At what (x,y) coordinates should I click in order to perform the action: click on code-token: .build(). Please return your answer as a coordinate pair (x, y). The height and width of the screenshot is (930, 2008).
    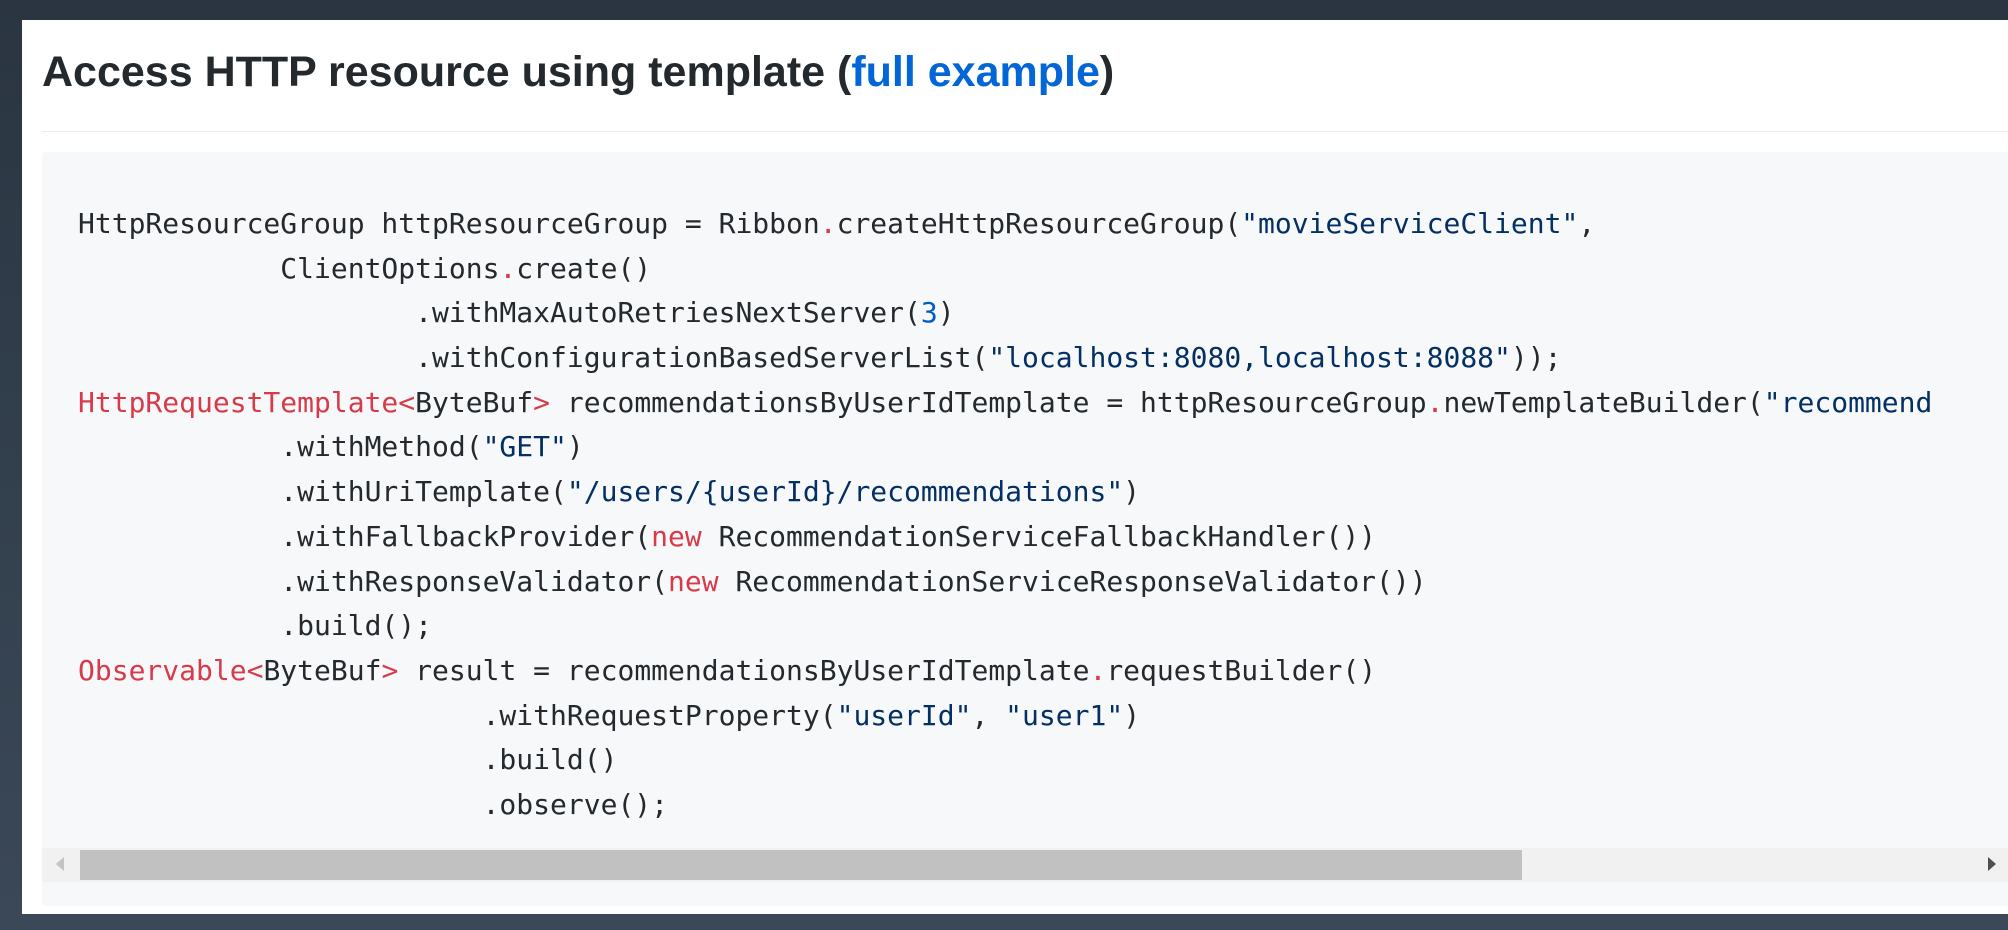
    Looking at the image, I should click on (348, 760).